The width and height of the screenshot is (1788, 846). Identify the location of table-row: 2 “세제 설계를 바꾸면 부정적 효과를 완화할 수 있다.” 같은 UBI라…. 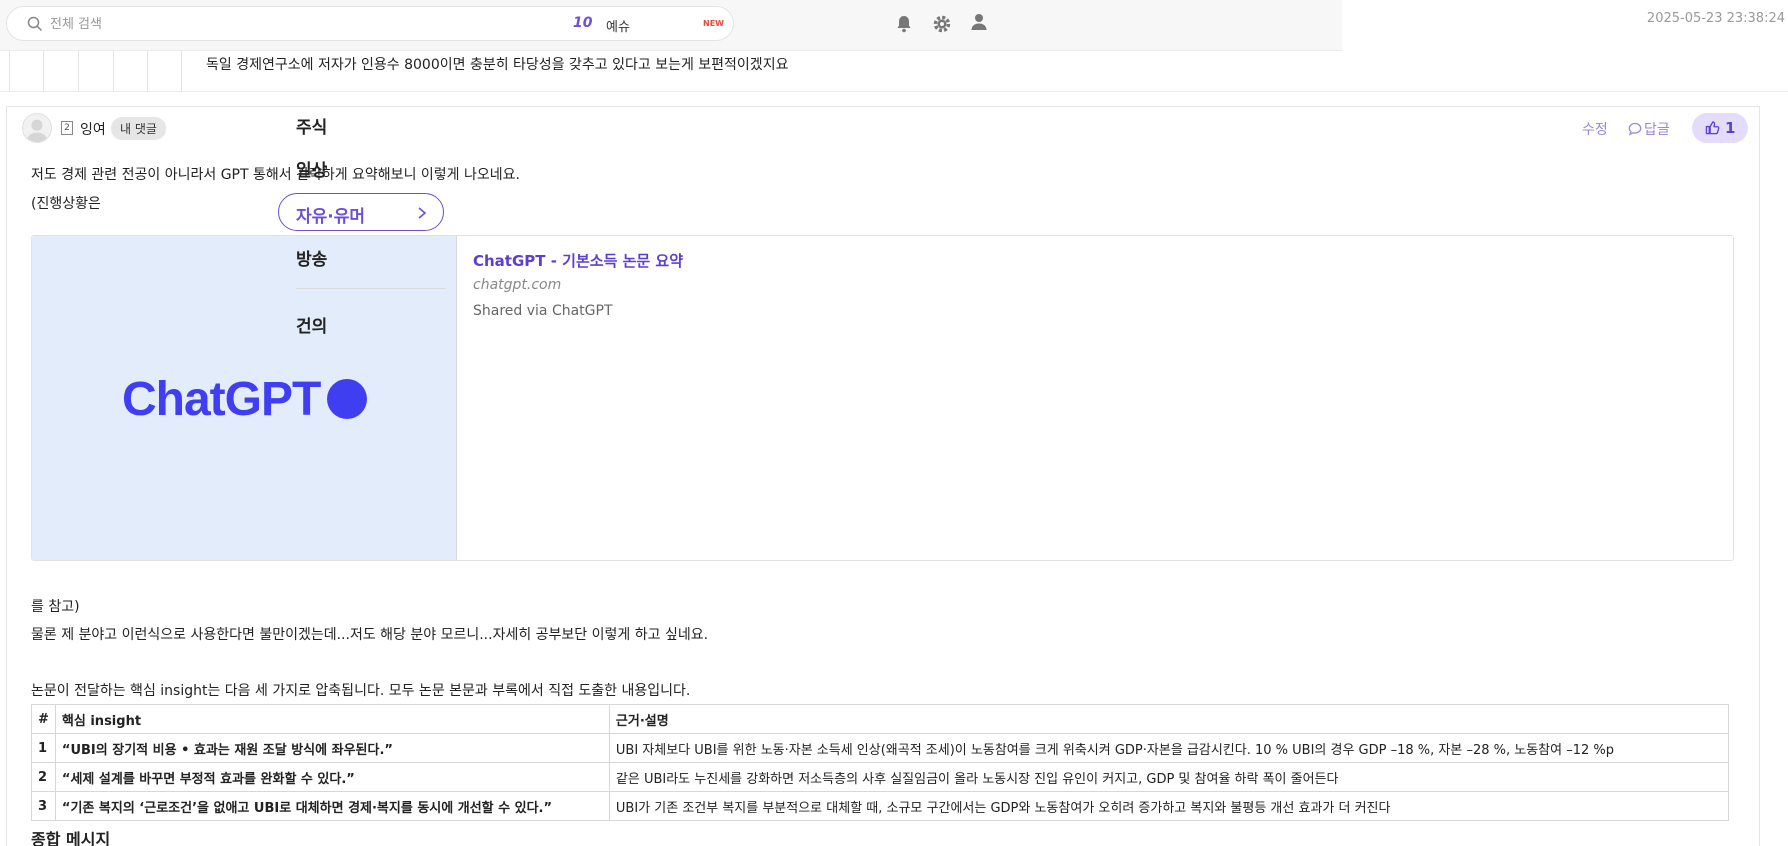
(880, 777).